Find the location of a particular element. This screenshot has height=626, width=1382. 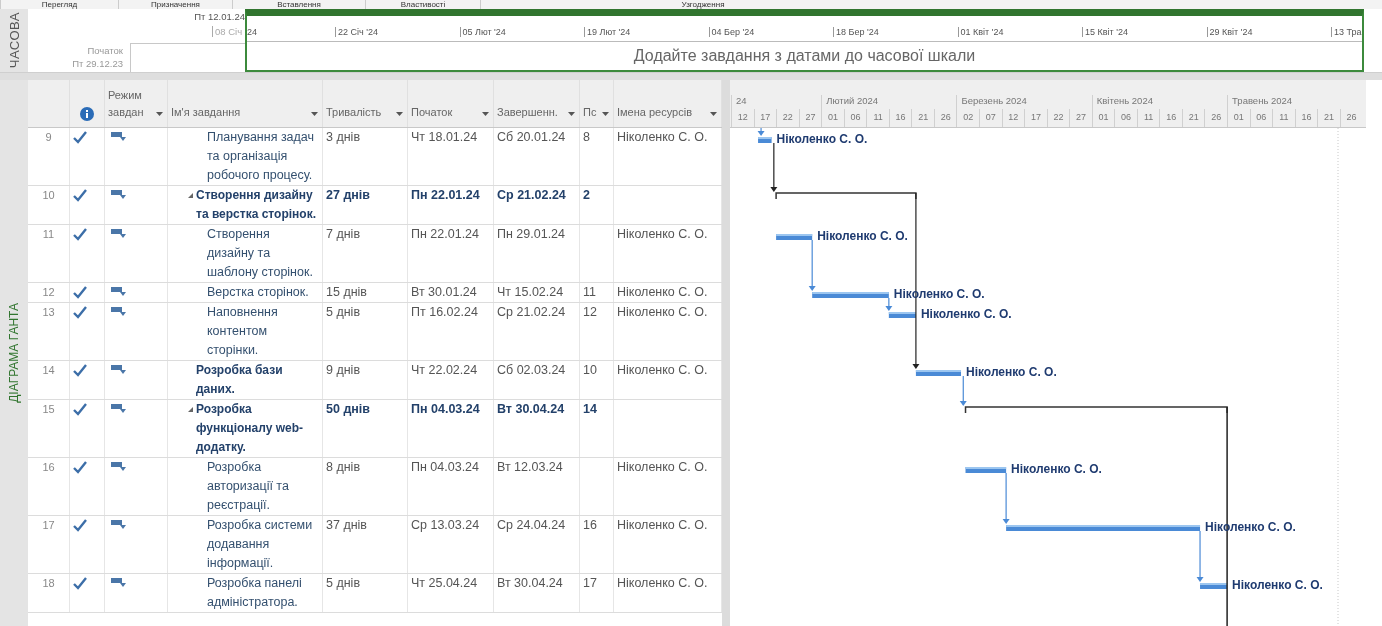

ribbon-tab: Вставлення is located at coordinates (298, 4).